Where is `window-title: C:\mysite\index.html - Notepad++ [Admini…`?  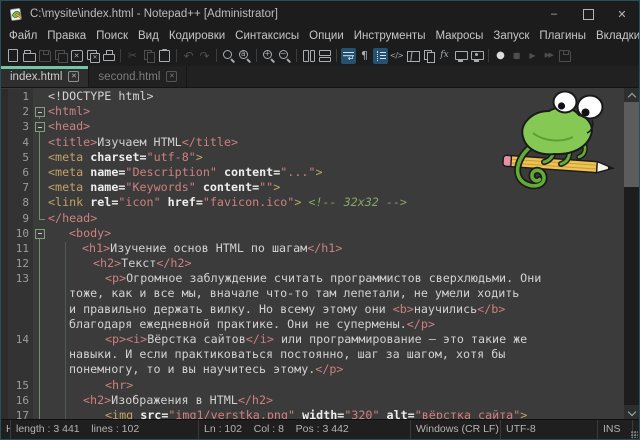 window-title: C:\mysite\index.html - Notepad++ [Admini… is located at coordinates (154, 14).